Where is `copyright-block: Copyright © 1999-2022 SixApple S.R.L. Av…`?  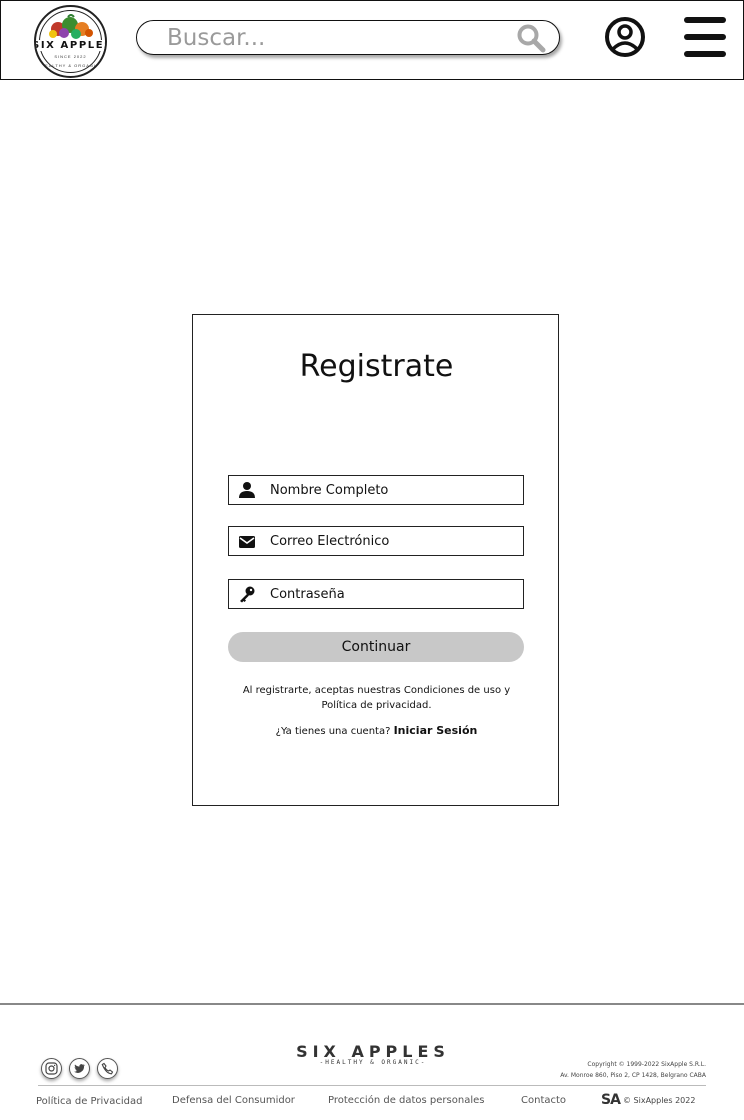
copyright-block: Copyright © 1999-2022 SixApple S.R.L. Av… is located at coordinates (633, 1070).